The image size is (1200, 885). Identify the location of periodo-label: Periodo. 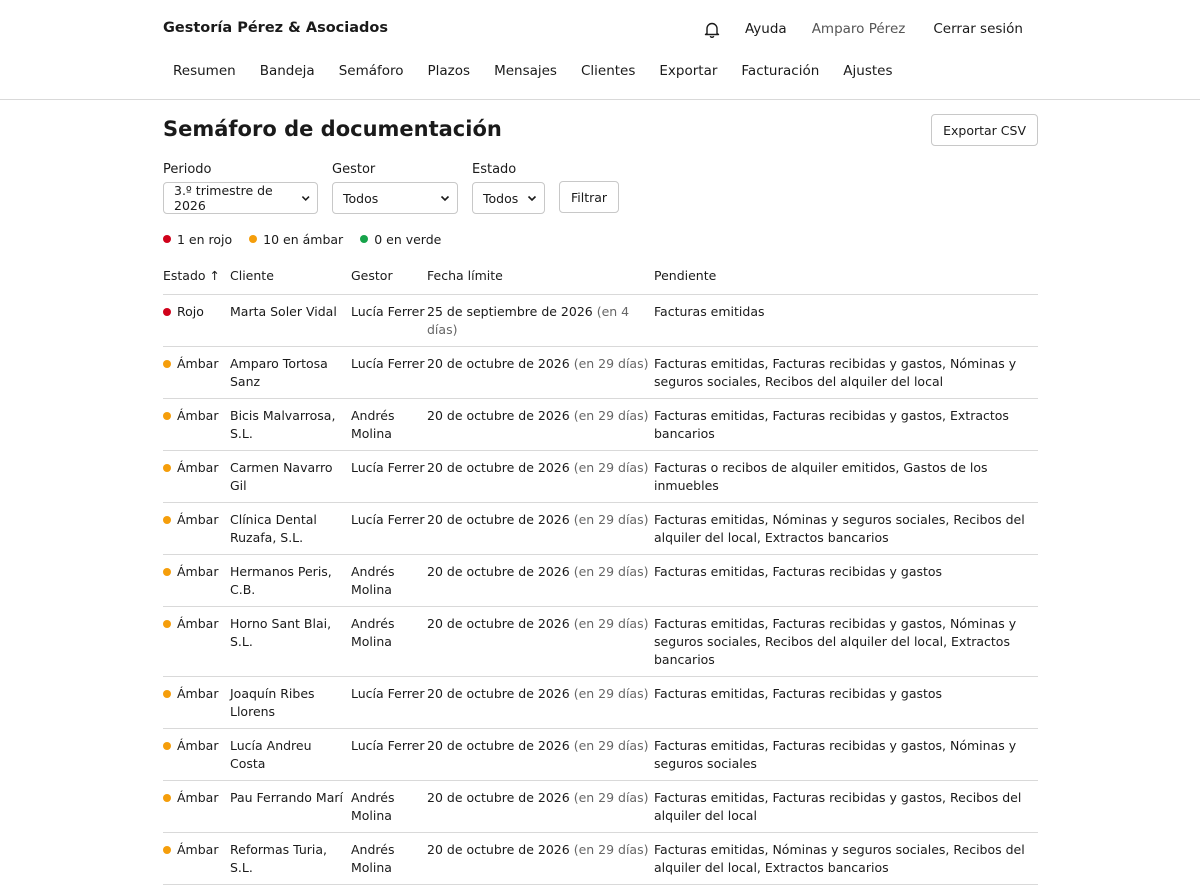
(187, 169).